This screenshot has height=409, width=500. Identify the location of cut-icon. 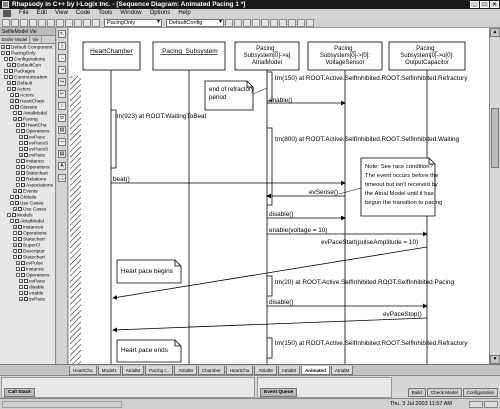
(33, 22).